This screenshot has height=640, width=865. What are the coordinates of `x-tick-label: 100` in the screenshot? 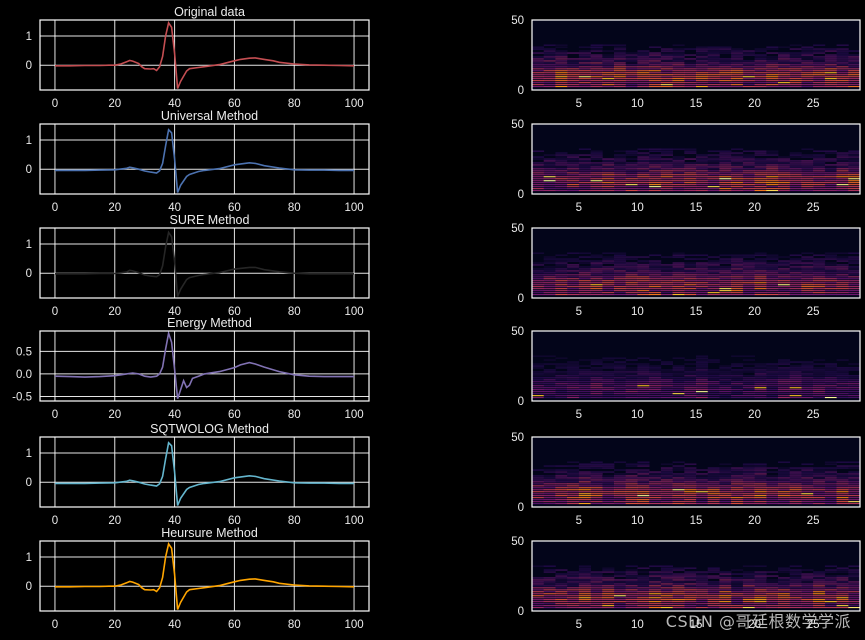 It's located at (353, 208).